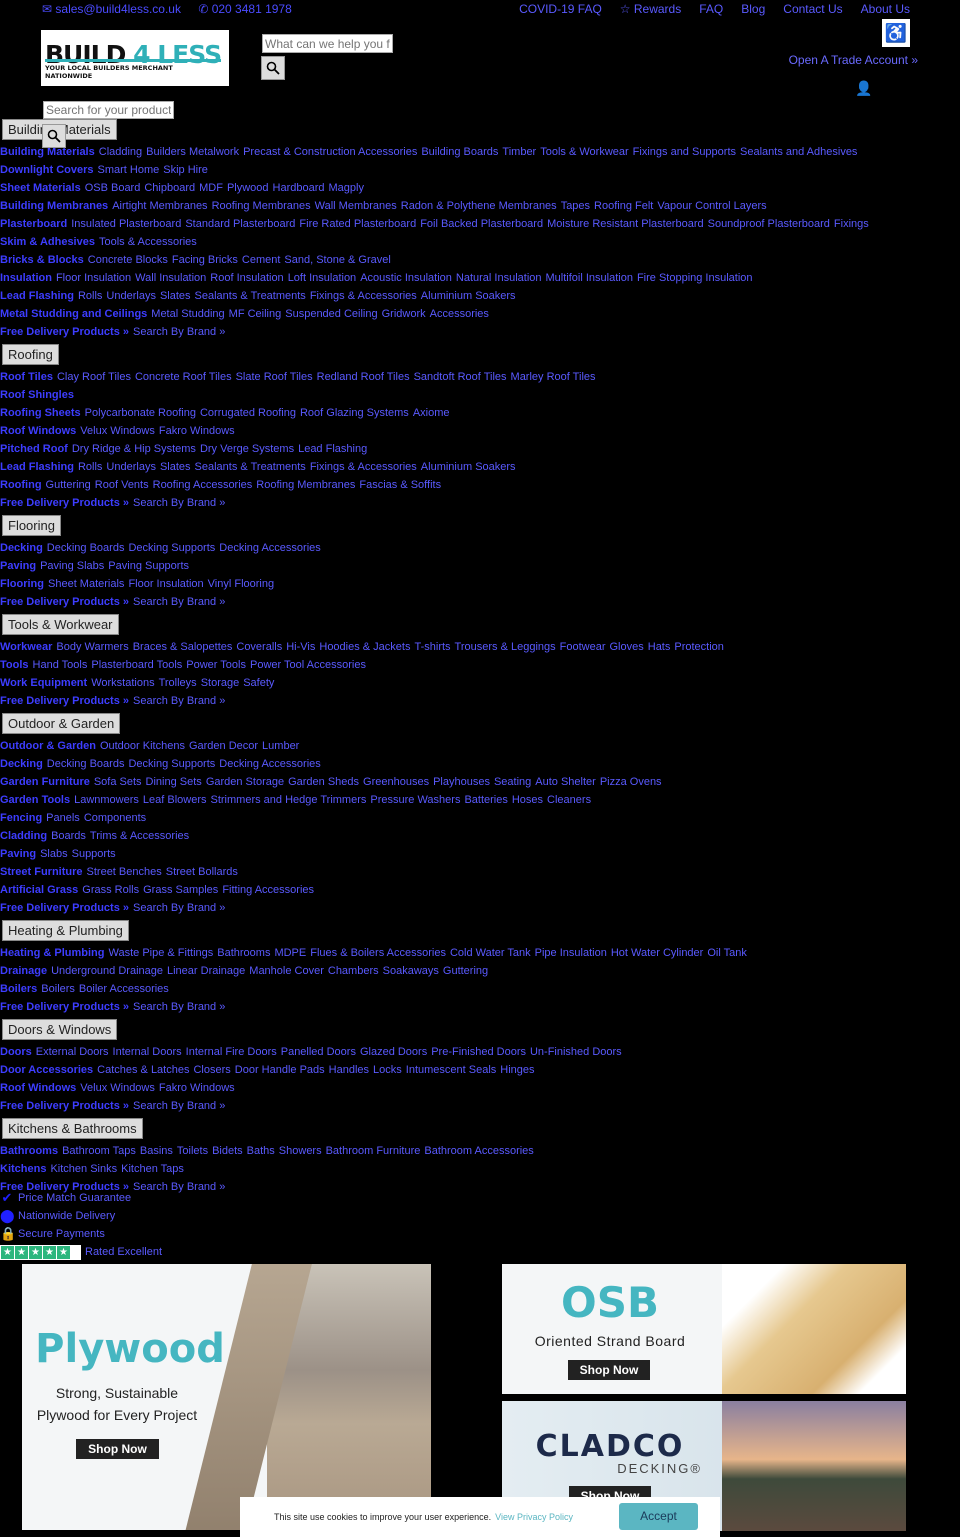  Describe the element at coordinates (29, 1151) in the screenshot. I see `menu-heading-link: Bathrooms` at that location.